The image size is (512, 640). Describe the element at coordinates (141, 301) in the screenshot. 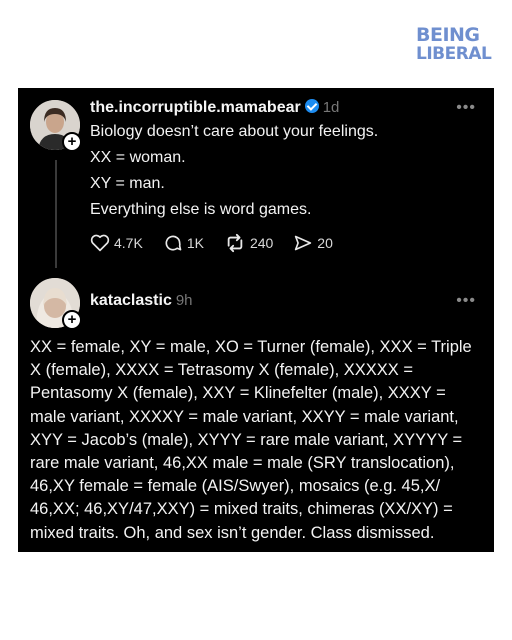

I see `reply-username: kataclastic 9h` at that location.